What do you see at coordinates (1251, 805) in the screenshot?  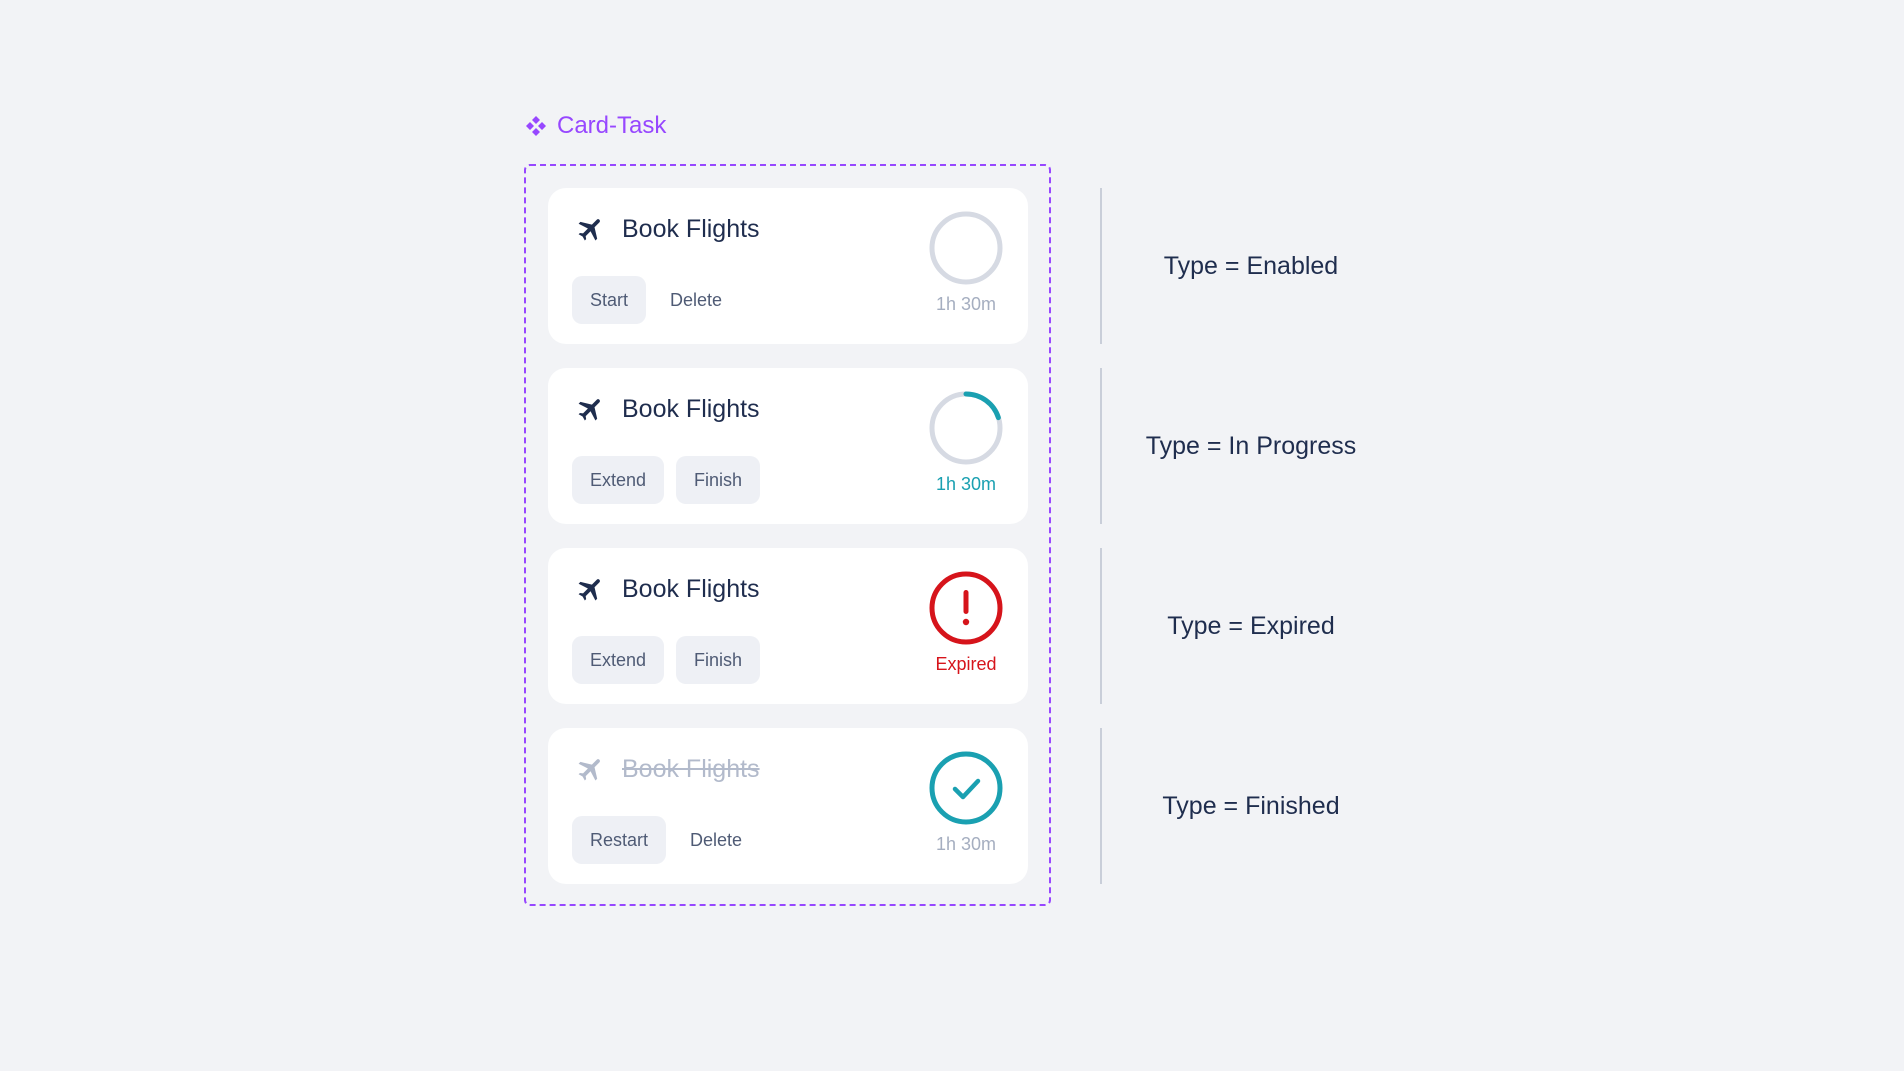 I see `variant-label-finished: Type = Finished` at bounding box center [1251, 805].